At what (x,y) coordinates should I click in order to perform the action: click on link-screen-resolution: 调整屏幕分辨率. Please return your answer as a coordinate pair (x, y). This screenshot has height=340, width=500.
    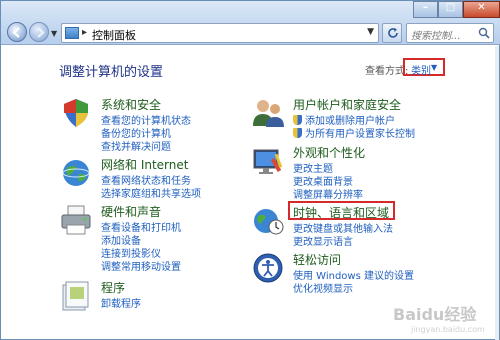
    Looking at the image, I should click on (328, 193).